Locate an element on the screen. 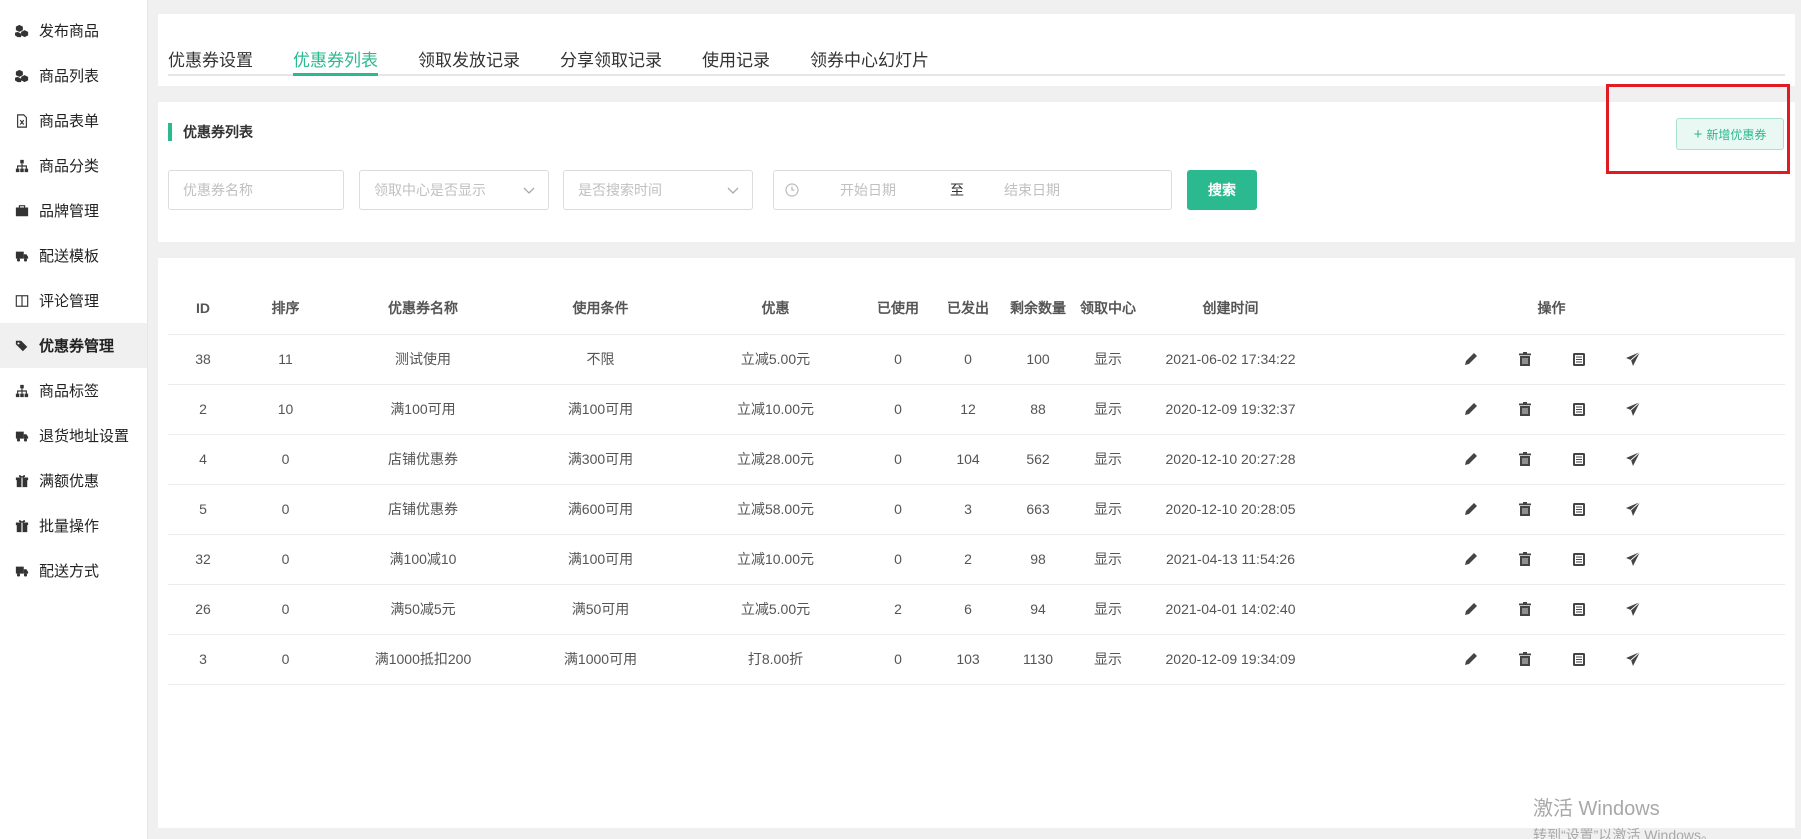  center-display-select: 领取中心是否显示 is located at coordinates (454, 190).